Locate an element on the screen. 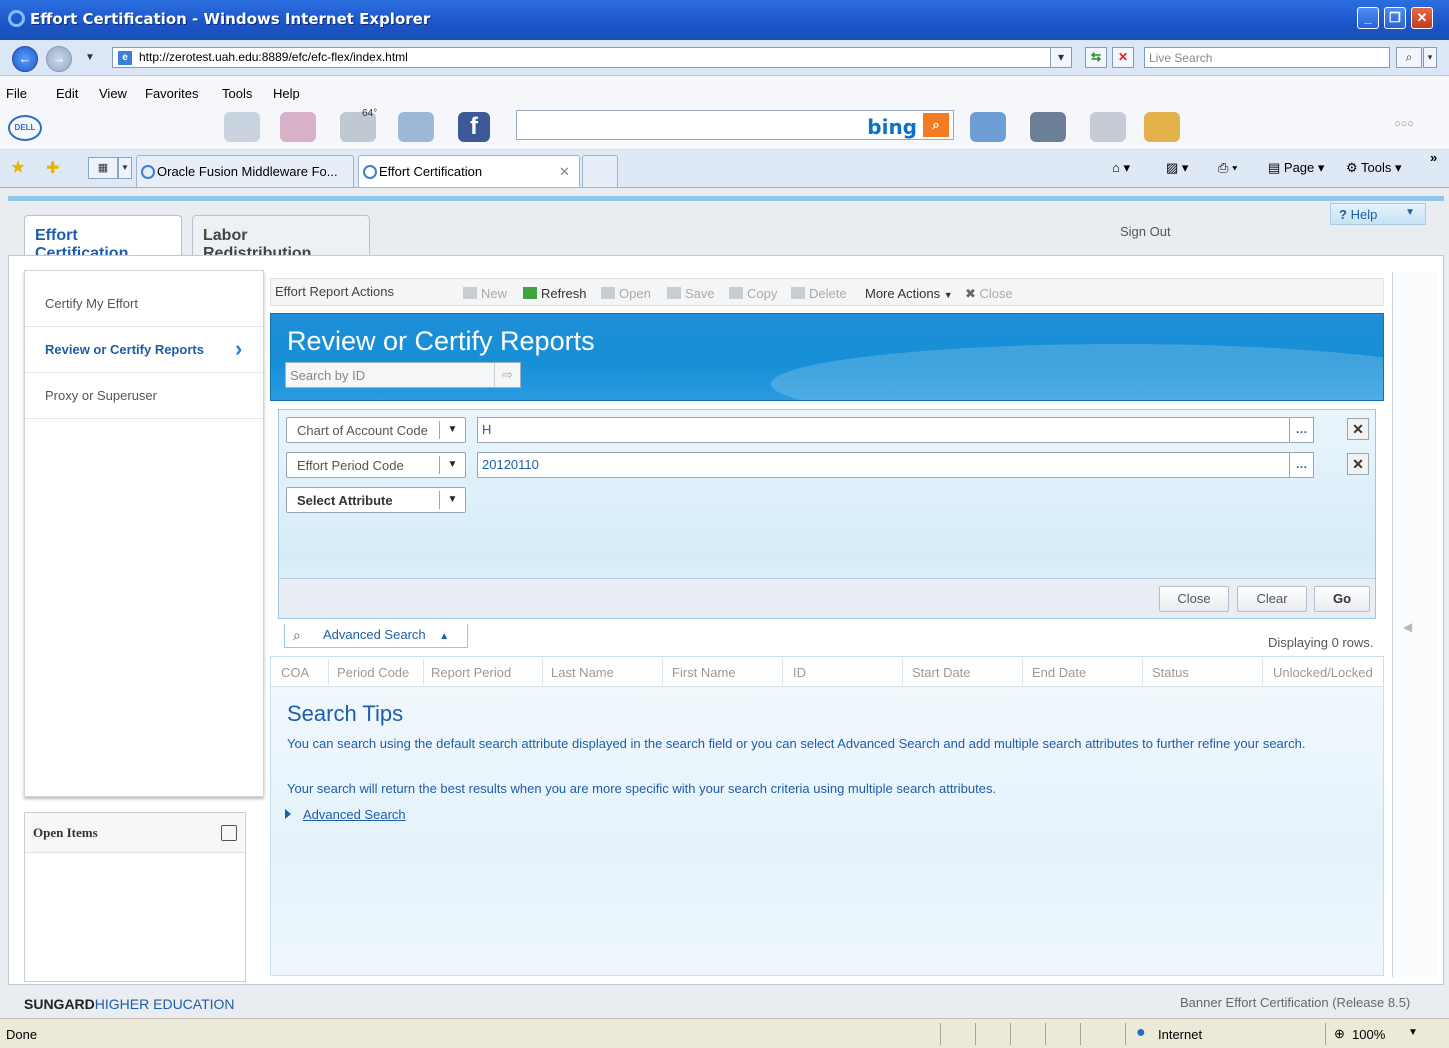 Image resolution: width=1449 pixels, height=1048 pixels. zoom-level: 100% is located at coordinates (1368, 1034).